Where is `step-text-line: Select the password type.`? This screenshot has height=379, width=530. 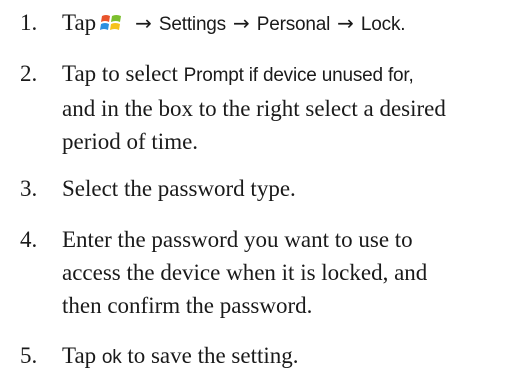
step-text-line: Select the password type. is located at coordinates (179, 188).